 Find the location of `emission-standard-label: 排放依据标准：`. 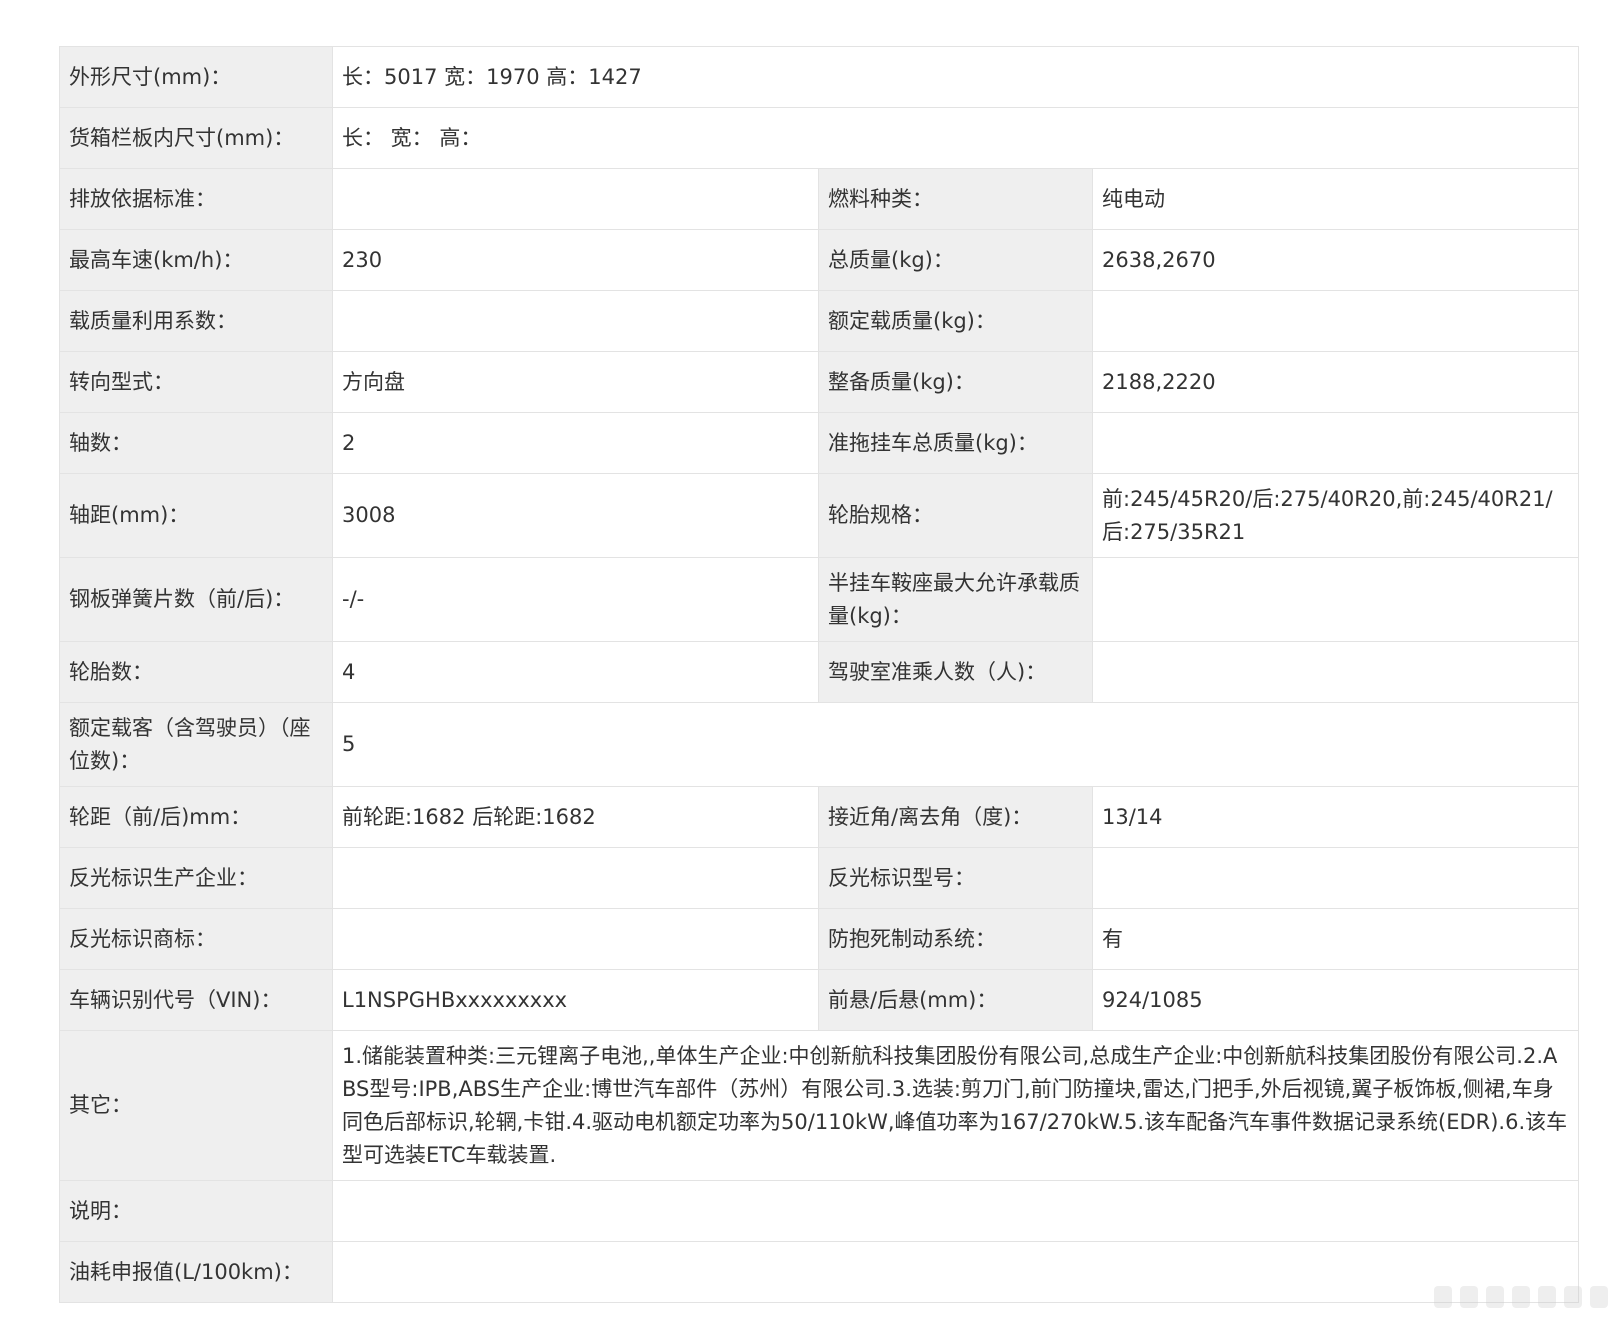

emission-standard-label: 排放依据标准： is located at coordinates (196, 199).